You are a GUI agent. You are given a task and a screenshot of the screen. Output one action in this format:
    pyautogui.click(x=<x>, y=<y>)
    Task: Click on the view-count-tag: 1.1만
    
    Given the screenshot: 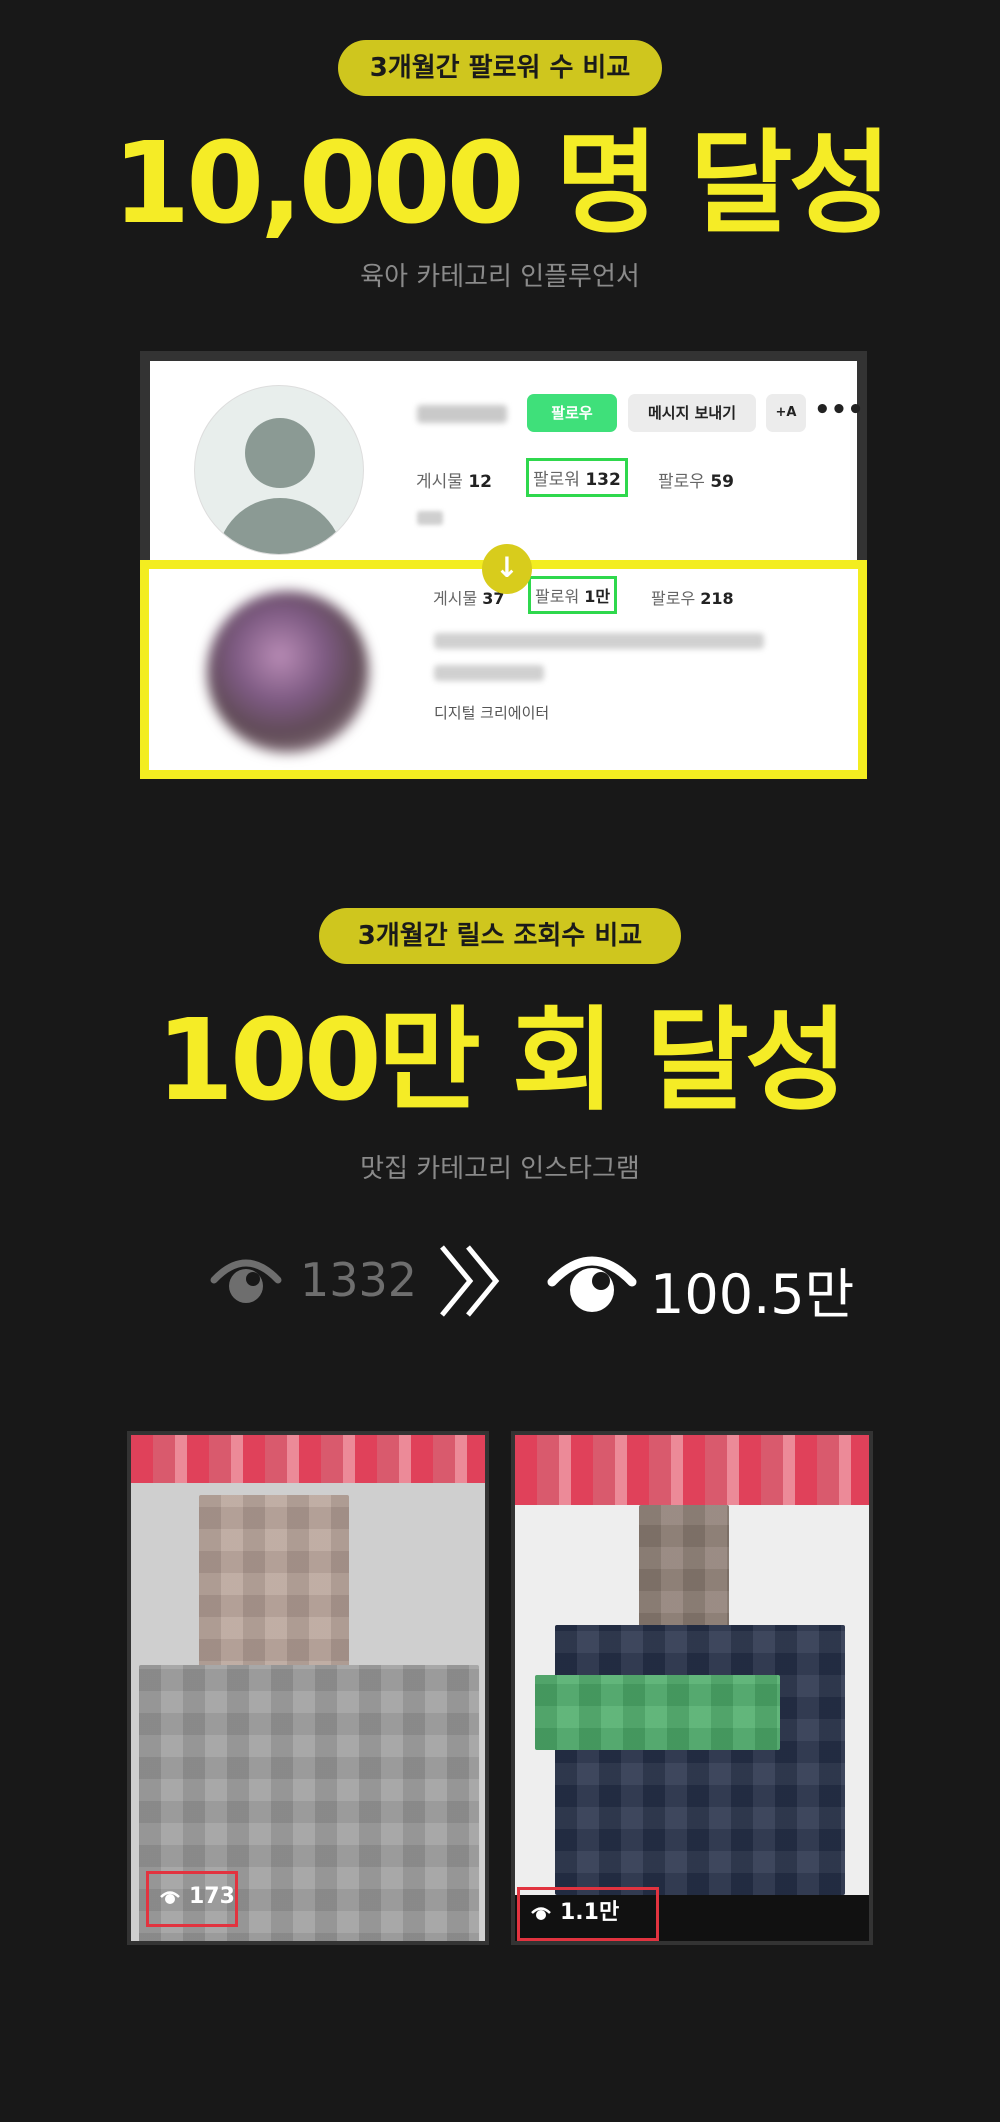 What is the action you would take?
    pyautogui.click(x=588, y=1914)
    